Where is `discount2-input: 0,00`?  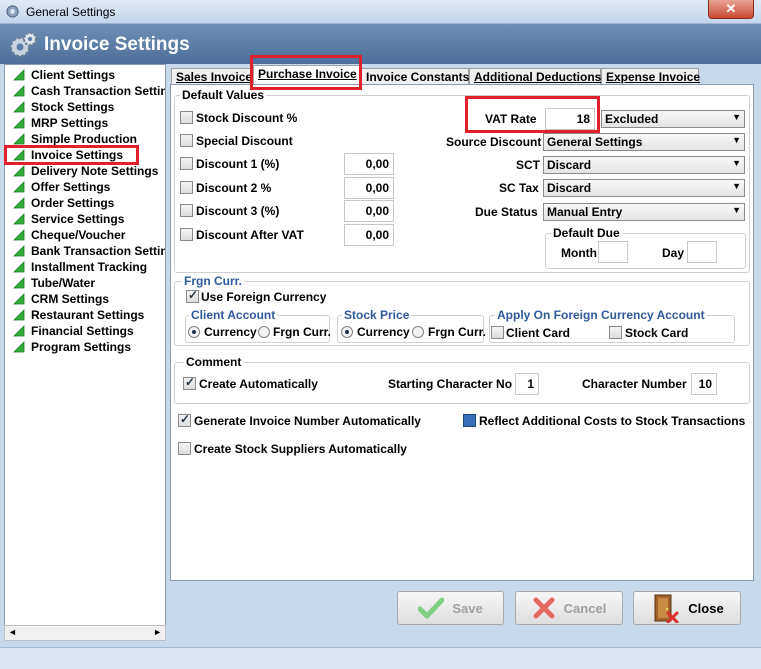
discount2-input: 0,00 is located at coordinates (369, 188).